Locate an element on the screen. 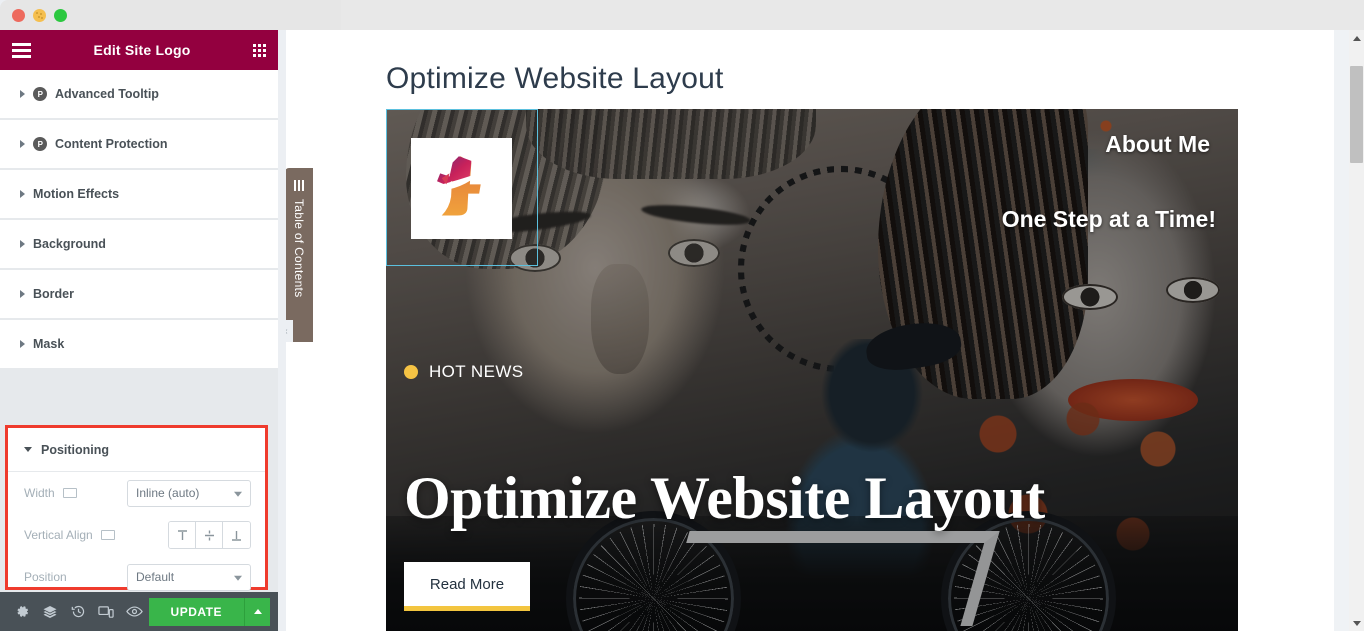 This screenshot has width=1364, height=631. panel-header: Edit Site Logo is located at coordinates (139, 50).